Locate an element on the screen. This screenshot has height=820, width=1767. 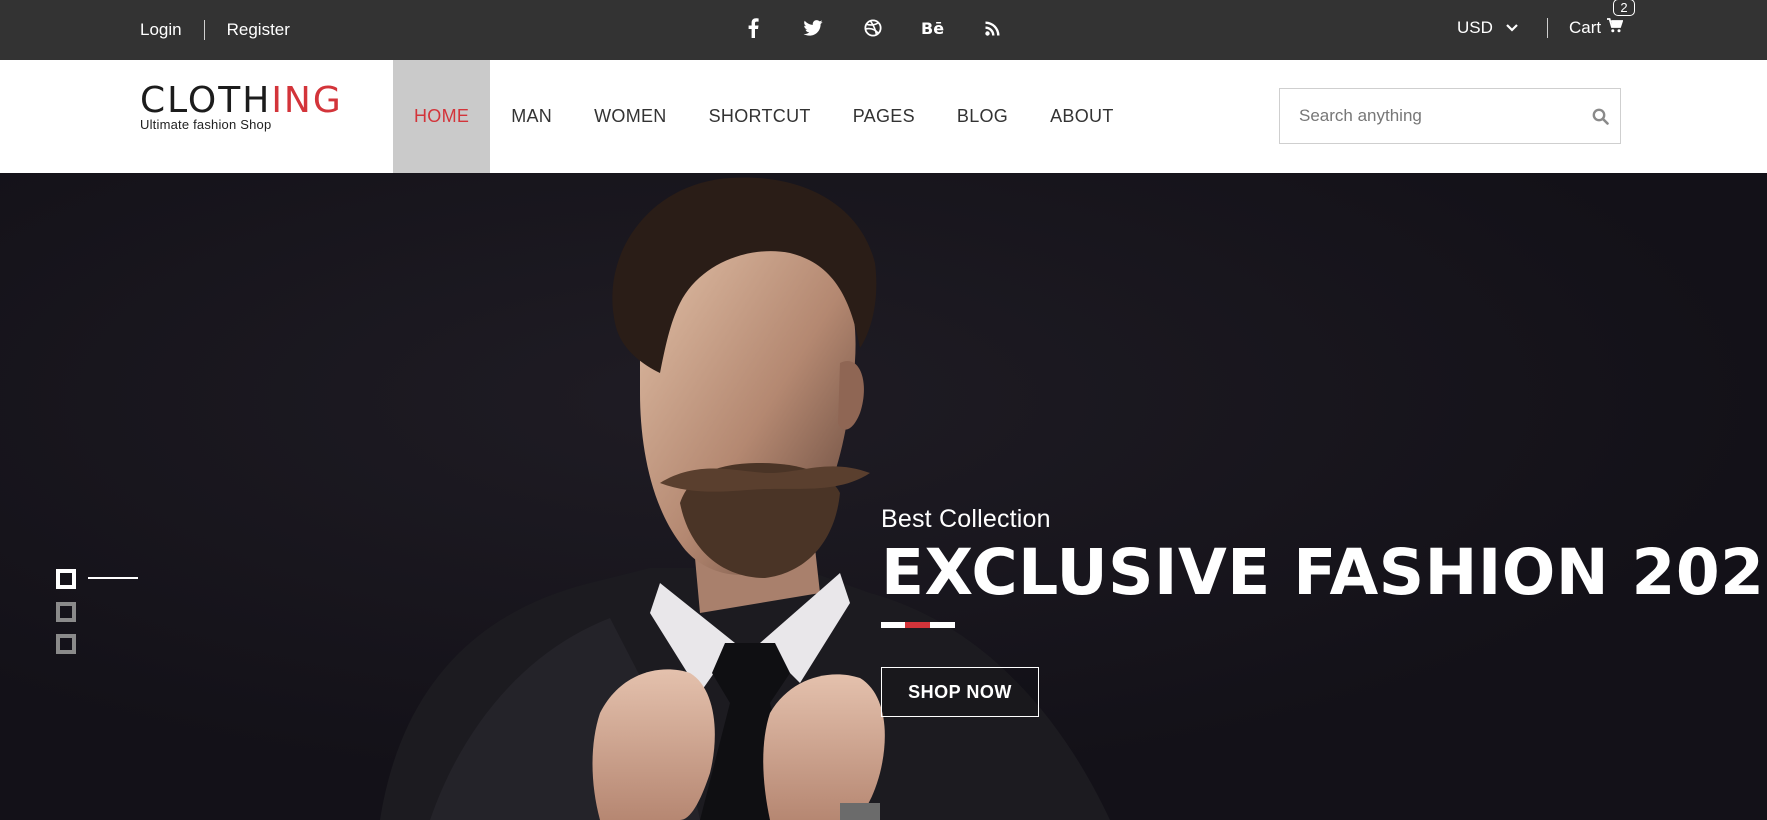
accent-bar-middle is located at coordinates (917, 625).